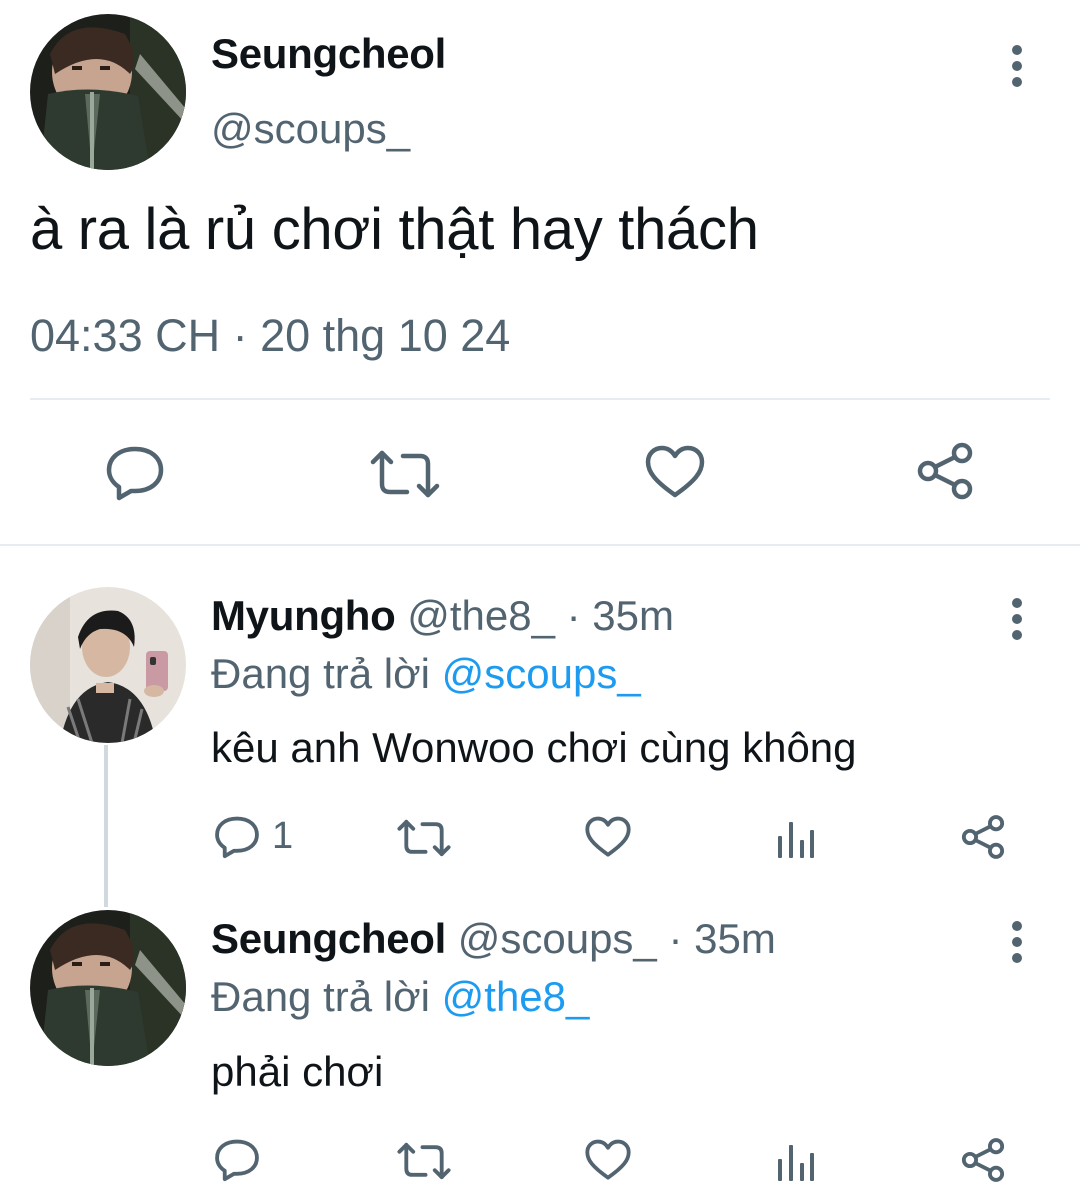 This screenshot has height=1203, width=1080. I want to click on replying-to: Đang trả lời @the8_, so click(400, 997).